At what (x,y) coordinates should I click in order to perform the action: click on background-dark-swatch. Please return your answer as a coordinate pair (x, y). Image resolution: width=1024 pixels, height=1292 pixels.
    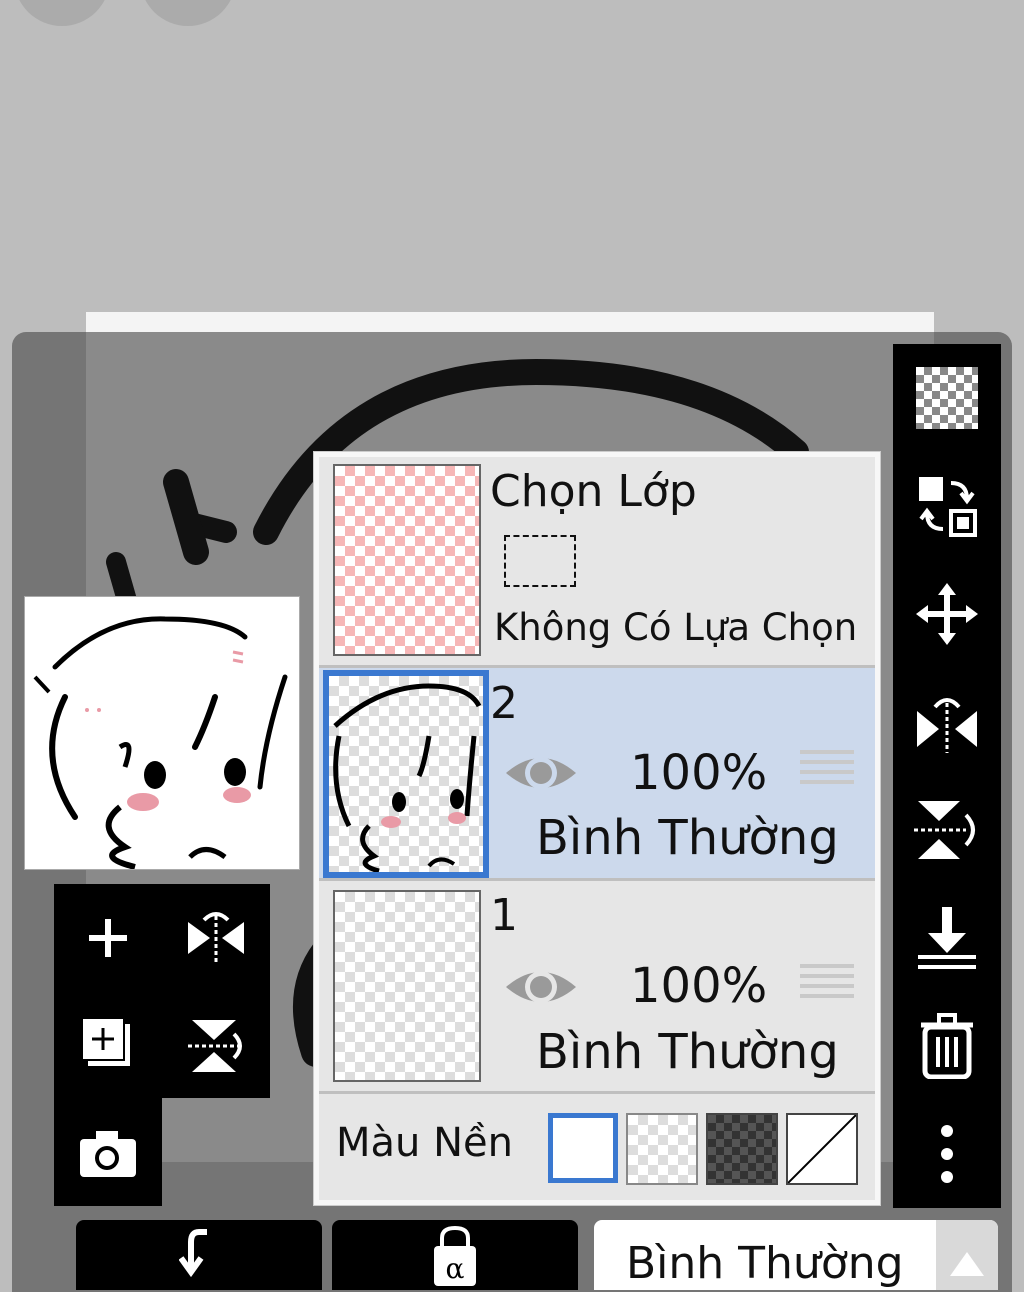
    Looking at the image, I should click on (742, 1149).